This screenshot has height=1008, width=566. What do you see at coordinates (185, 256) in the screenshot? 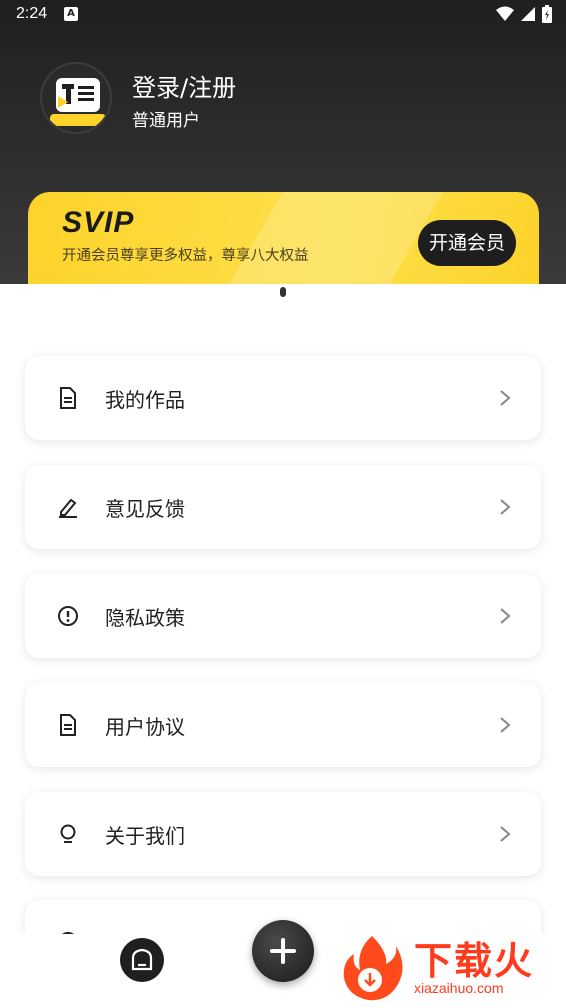
I see `svip-description: 开通会员尊享更多权益，尊享八大权益` at bounding box center [185, 256].